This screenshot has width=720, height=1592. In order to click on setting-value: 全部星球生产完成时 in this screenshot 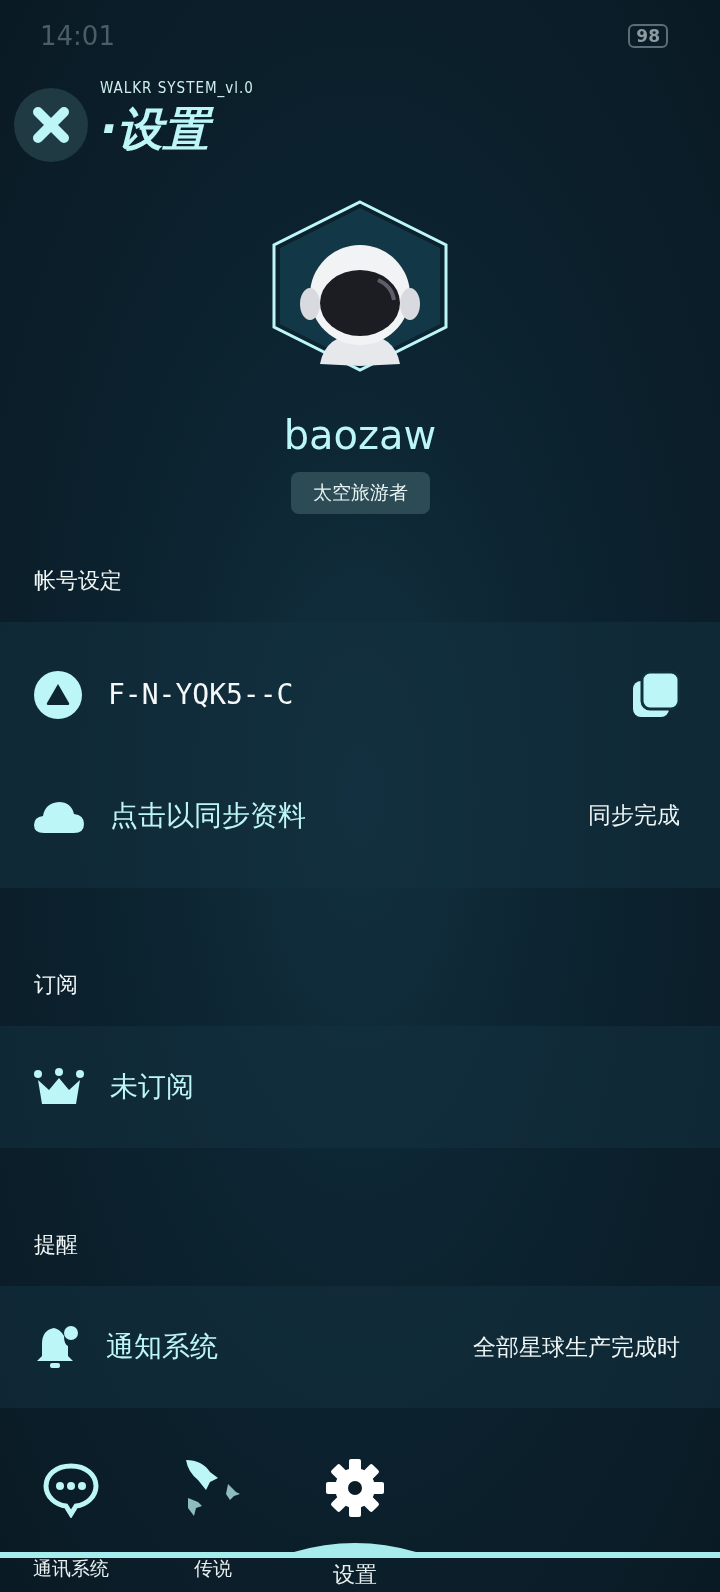, I will do `click(576, 1347)`.